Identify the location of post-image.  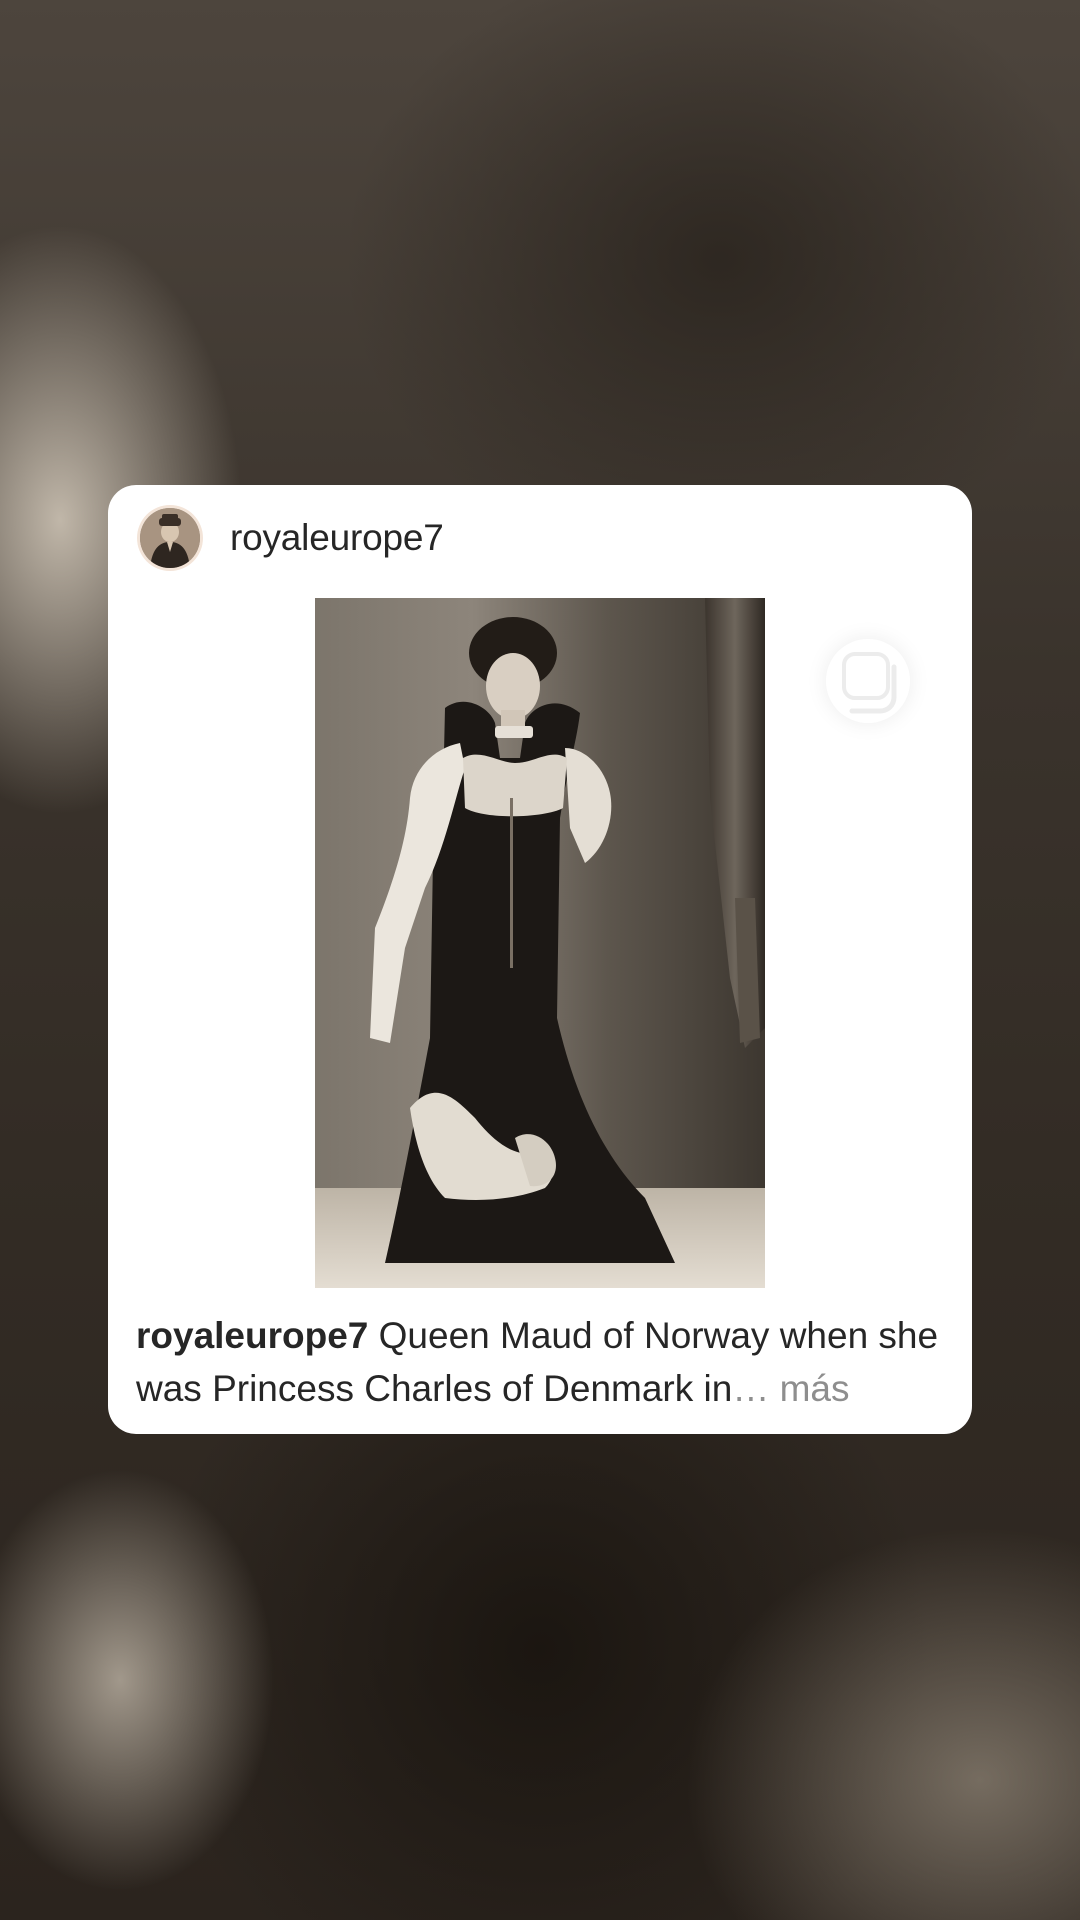
(540, 943).